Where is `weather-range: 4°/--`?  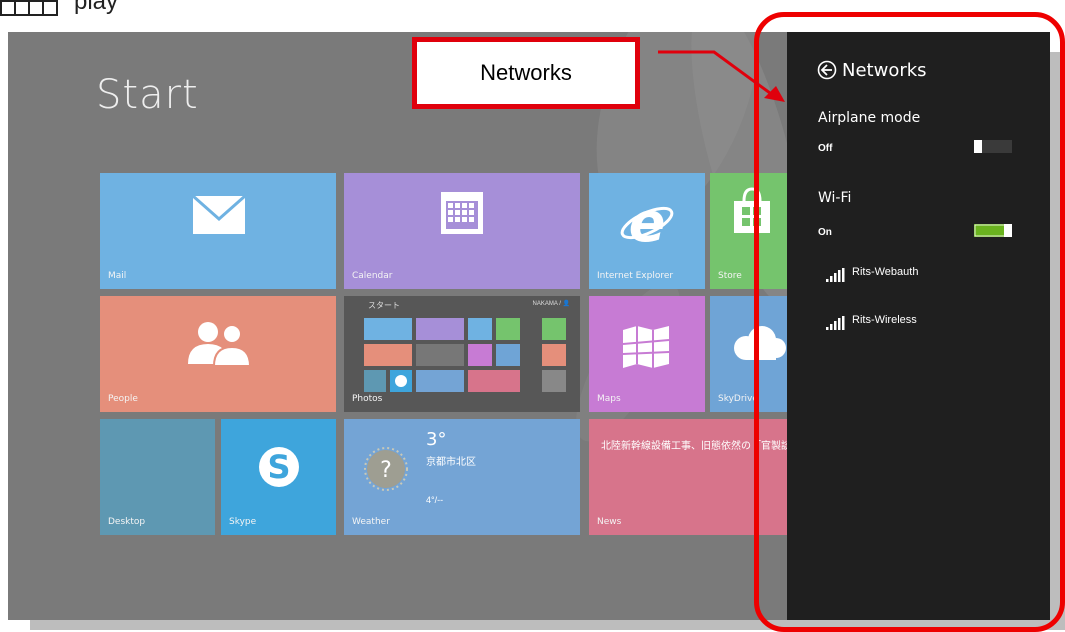
weather-range: 4°/-- is located at coordinates (435, 500).